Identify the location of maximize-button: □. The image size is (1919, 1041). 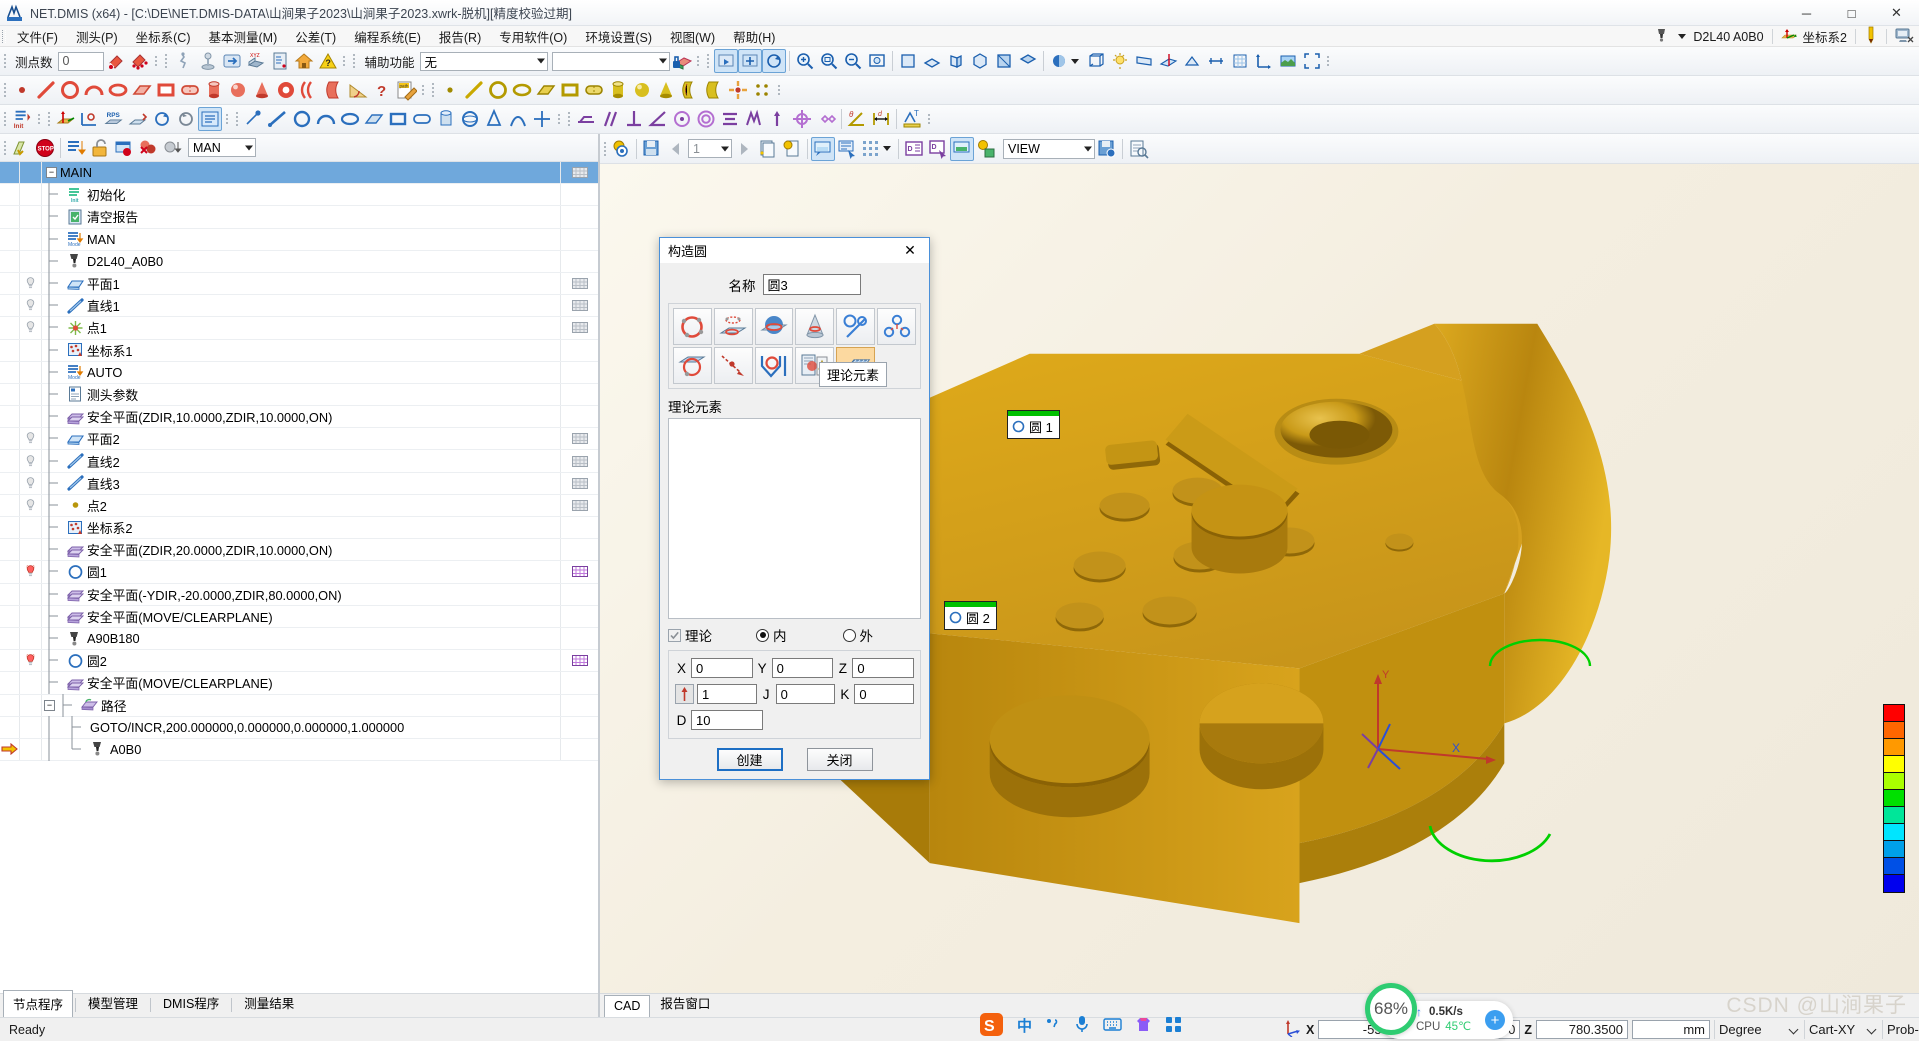
(1851, 13).